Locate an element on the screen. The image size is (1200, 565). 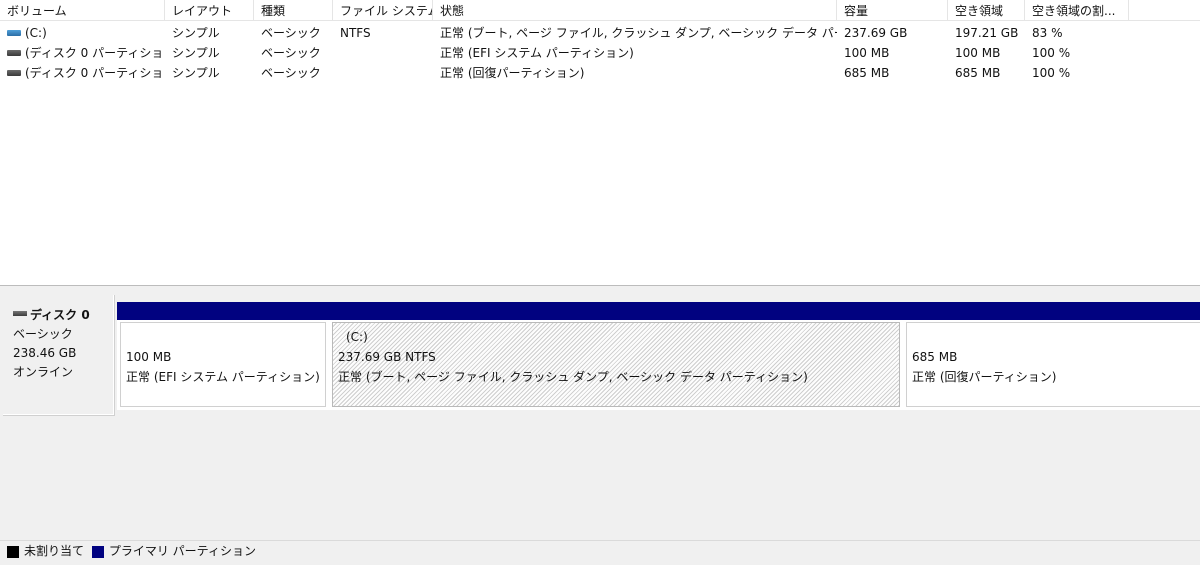
partition-size: 100 MB is located at coordinates (149, 357).